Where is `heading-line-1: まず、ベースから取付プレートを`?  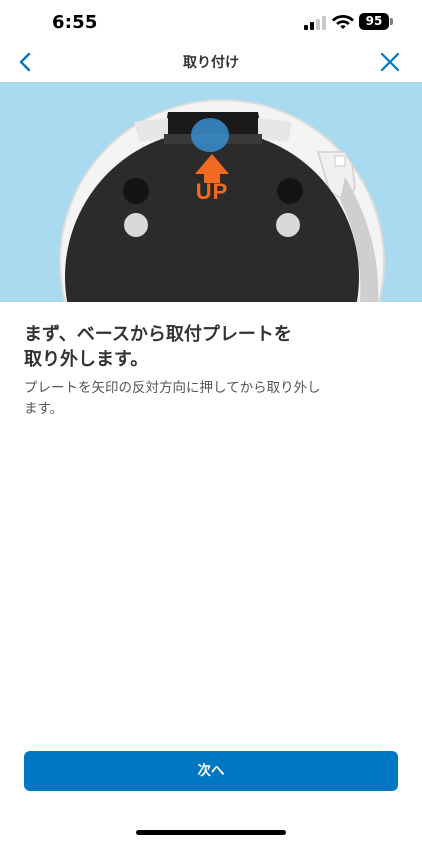
heading-line-1: まず、ベースから取付プレートを is located at coordinates (158, 334).